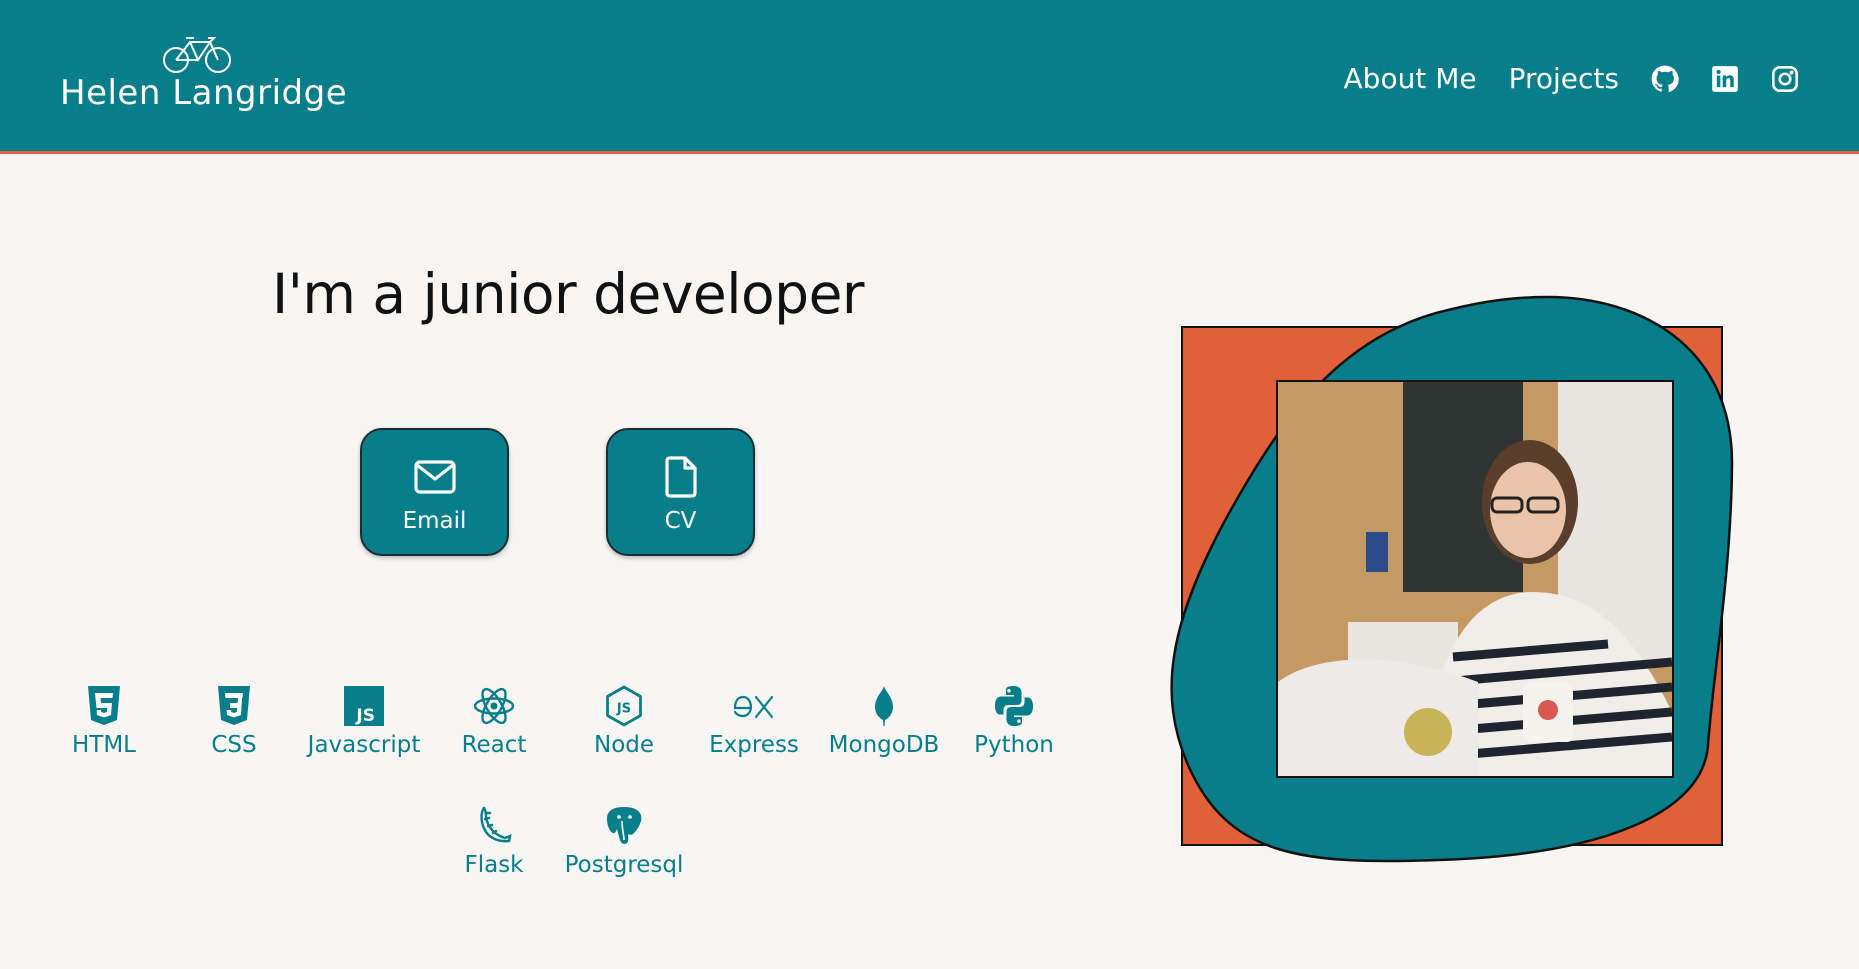  I want to click on skill-postgresql-label: Postgresql, so click(624, 865).